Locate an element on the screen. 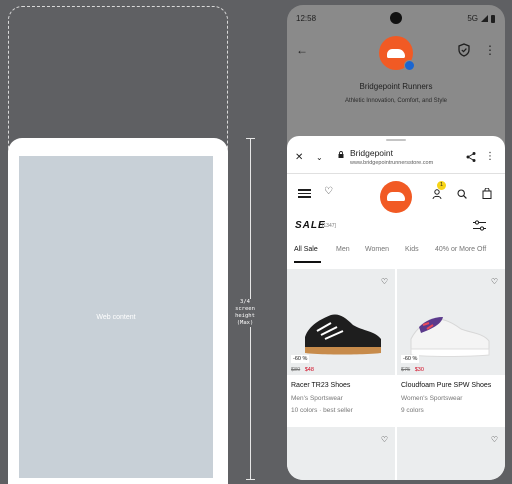 The height and width of the screenshot is (484, 512). price-line: $75 $30 is located at coordinates (412, 370).